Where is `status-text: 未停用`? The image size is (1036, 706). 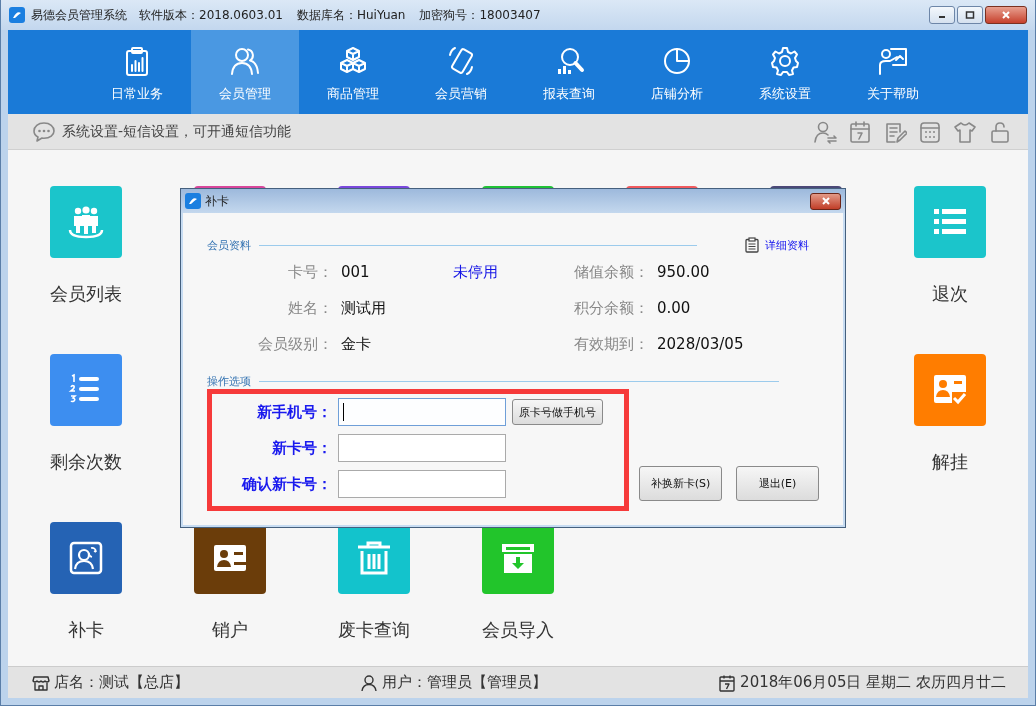 status-text: 未停用 is located at coordinates (476, 272).